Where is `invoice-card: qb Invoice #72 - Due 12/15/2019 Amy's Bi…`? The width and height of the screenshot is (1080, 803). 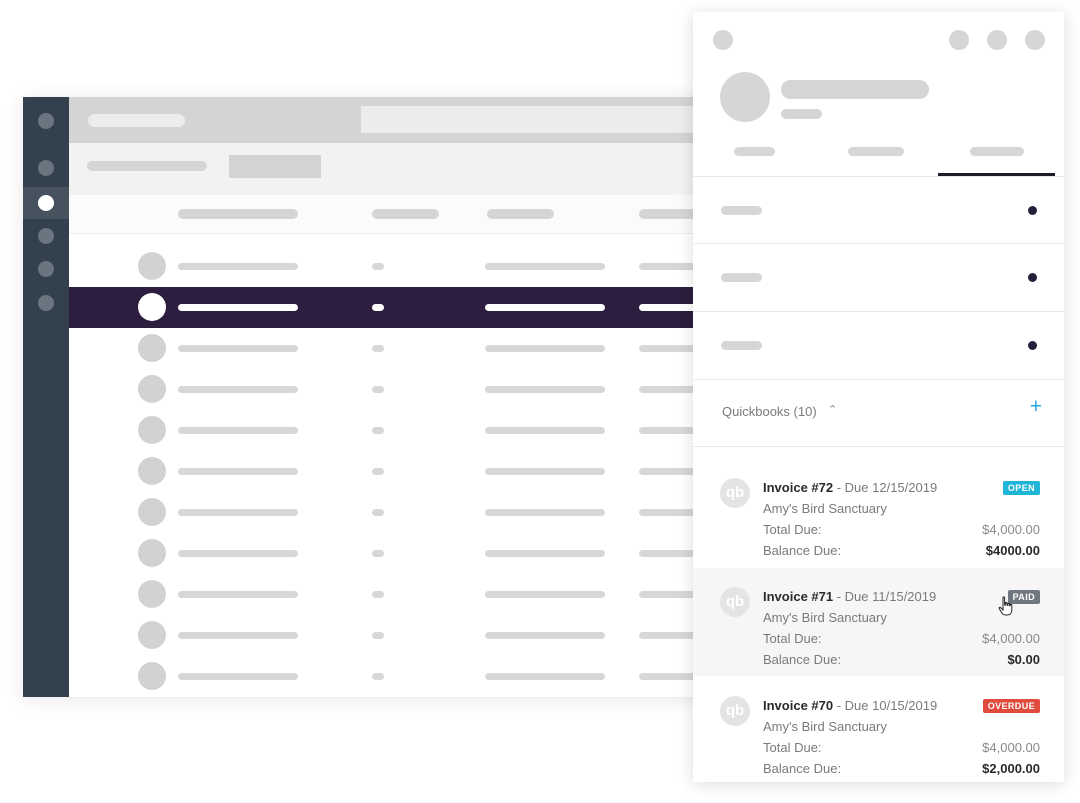
invoice-card: qb Invoice #72 - Due 12/15/2019 Amy's Bi… is located at coordinates (878, 513).